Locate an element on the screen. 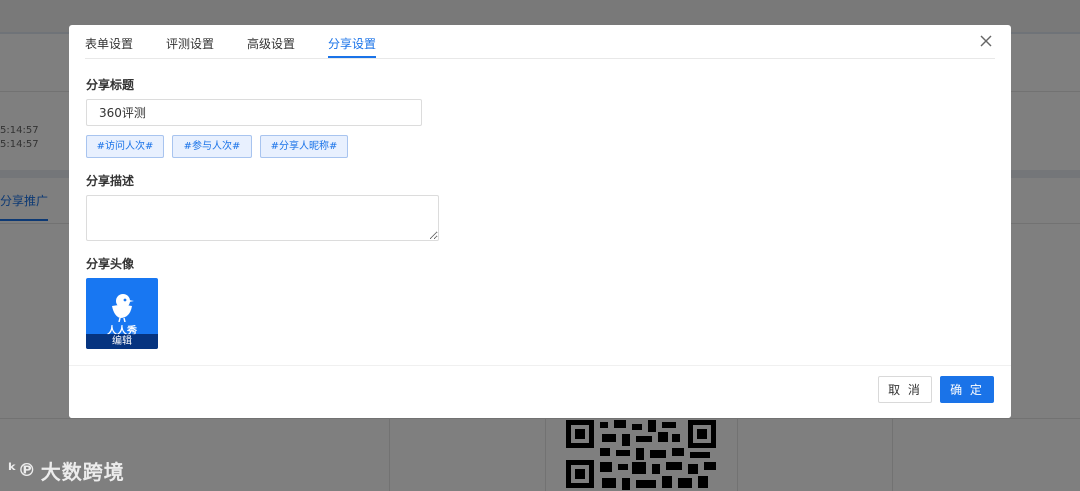 Image resolution: width=1080 pixels, height=491 pixels. cancel-button: 取 消 is located at coordinates (905, 389).